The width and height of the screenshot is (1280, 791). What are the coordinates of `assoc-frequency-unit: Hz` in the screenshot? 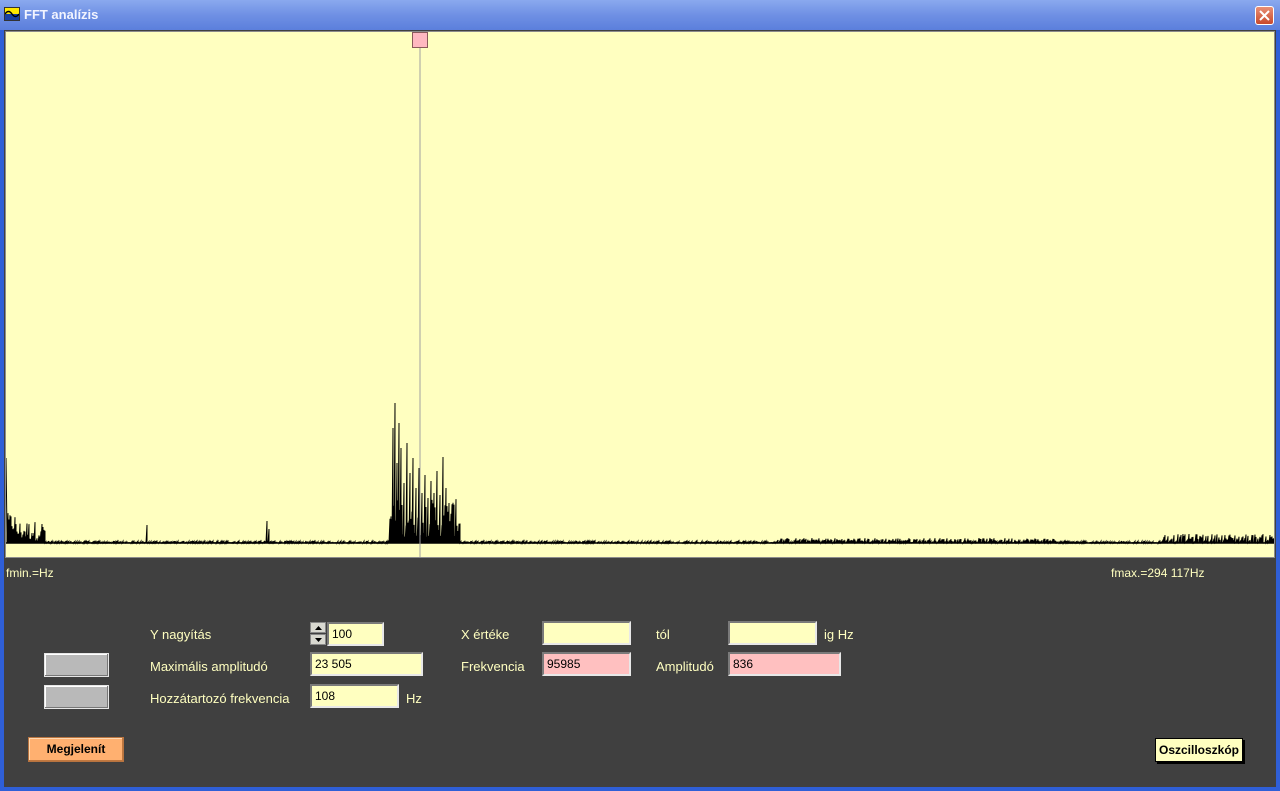 It's located at (414, 698).